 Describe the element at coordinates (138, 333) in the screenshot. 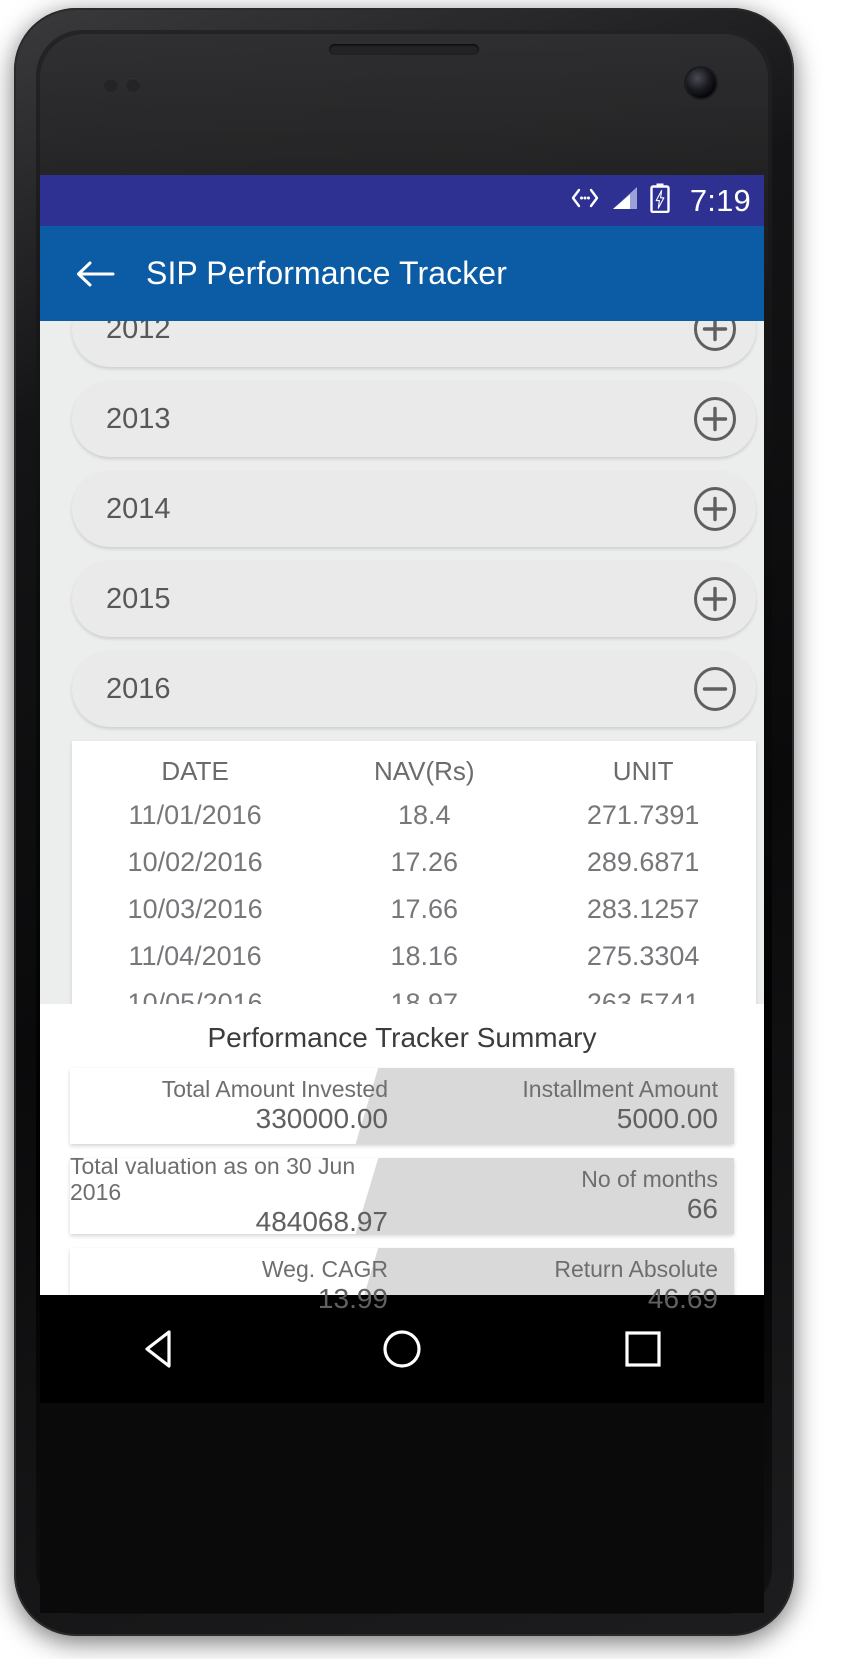

I see `year-label: 2012` at that location.